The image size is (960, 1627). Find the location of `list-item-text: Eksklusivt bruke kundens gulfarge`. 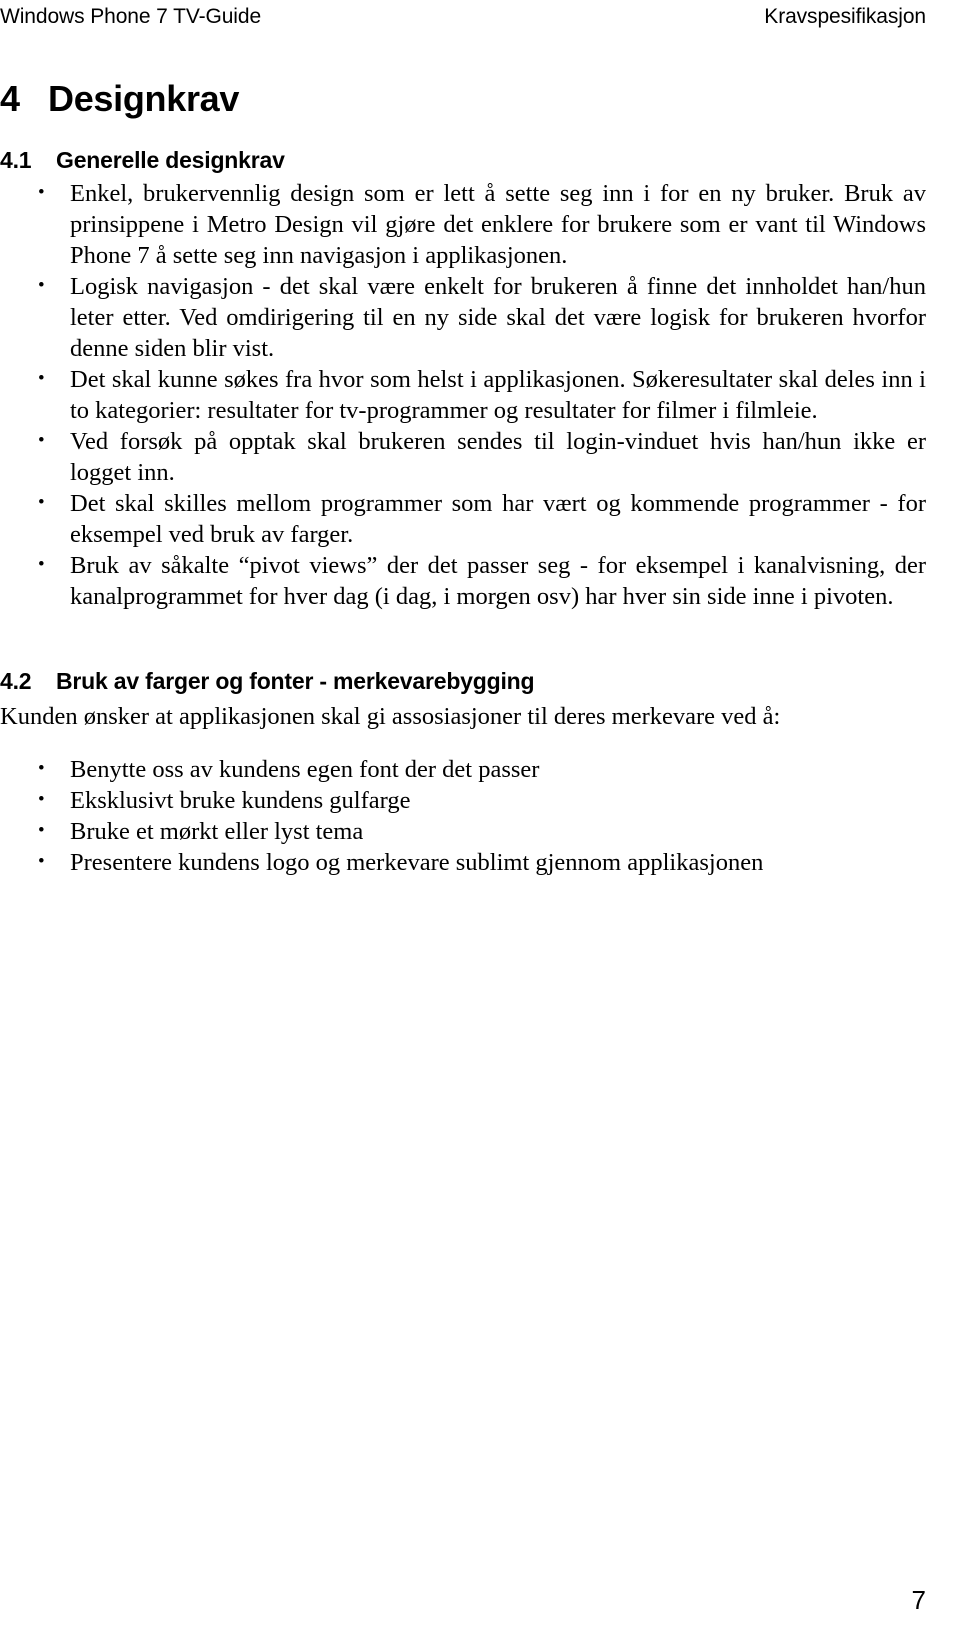

list-item-text: Eksklusivt bruke kundens gulfarge is located at coordinates (240, 800).